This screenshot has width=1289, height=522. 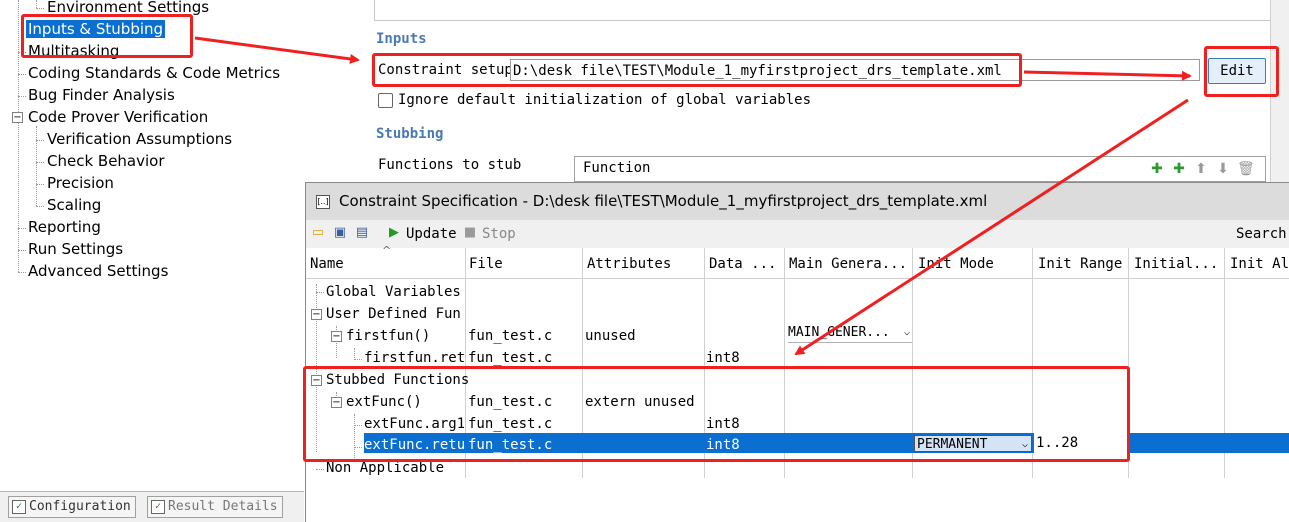 What do you see at coordinates (1107, 75) in the screenshot?
I see `arrow-constraint-to-edit` at bounding box center [1107, 75].